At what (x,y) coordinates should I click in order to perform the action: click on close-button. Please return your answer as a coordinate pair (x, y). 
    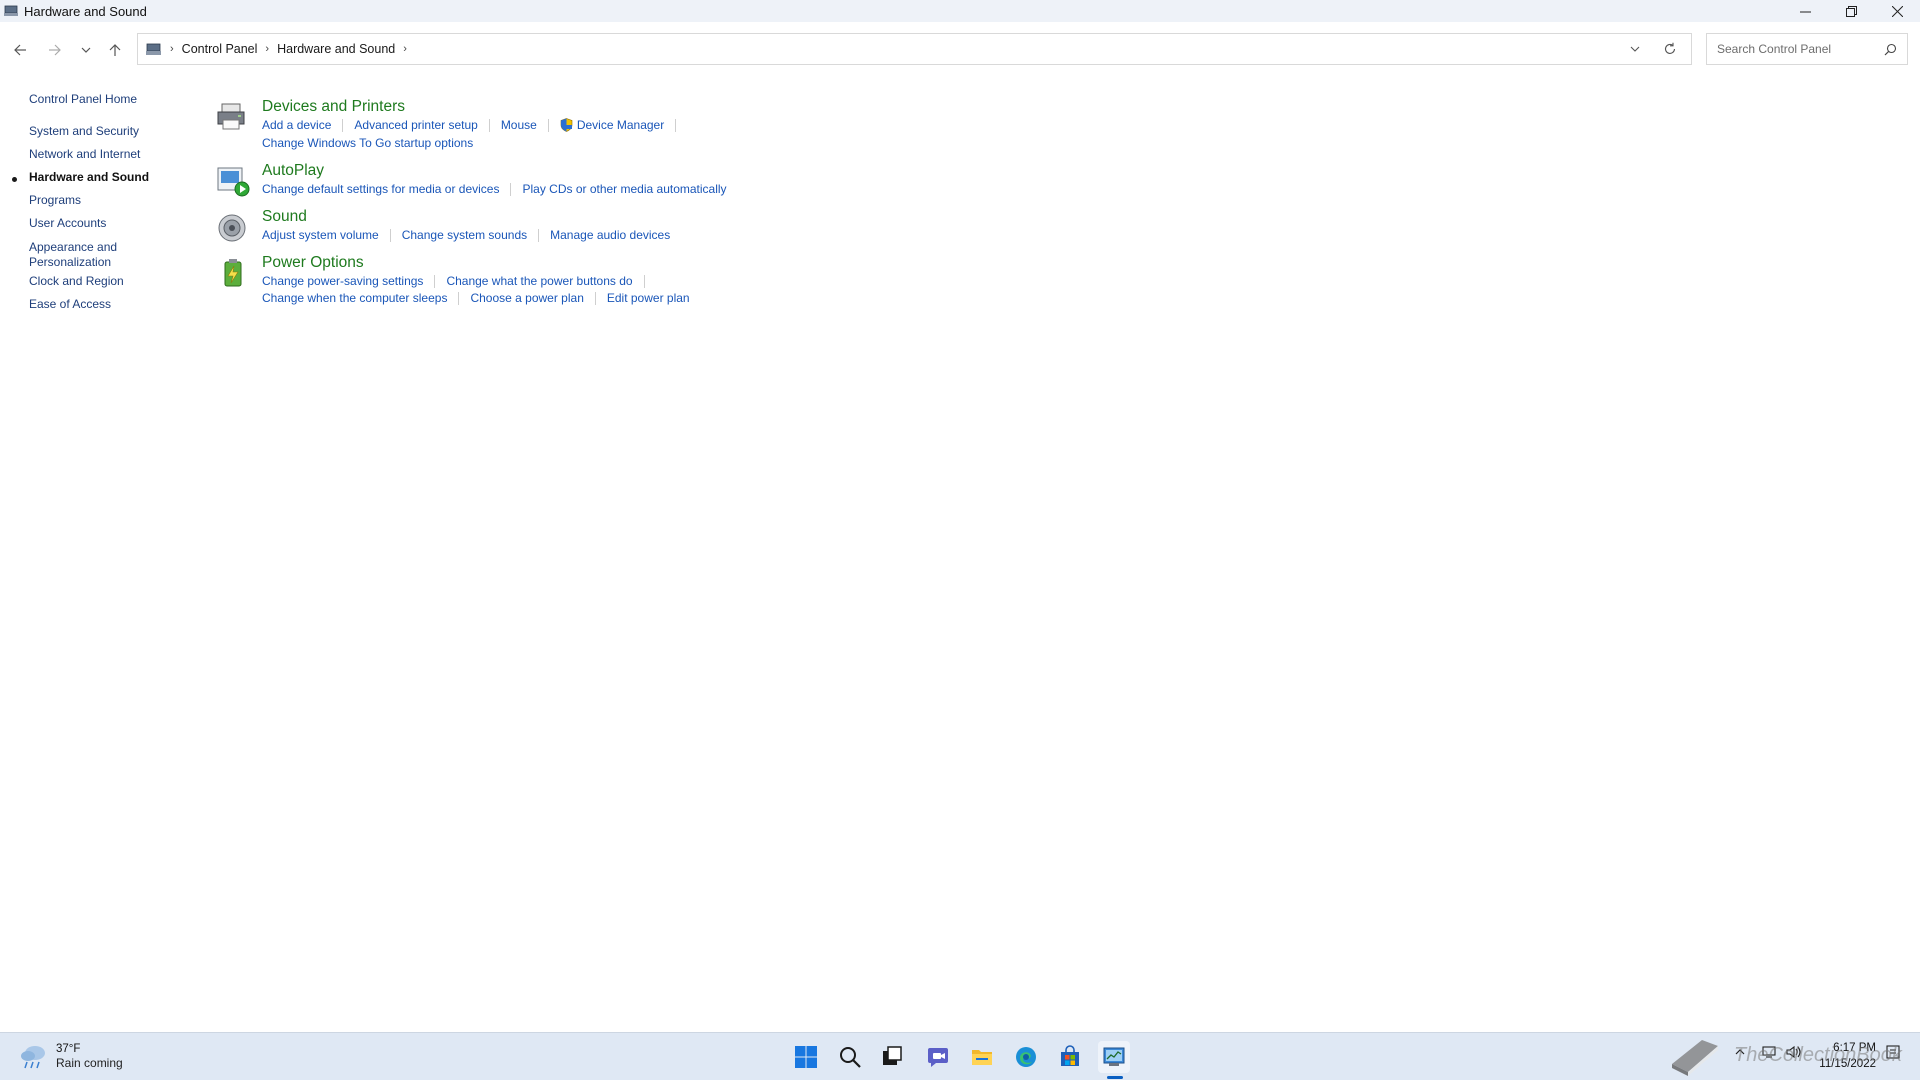
    Looking at the image, I should click on (1897, 11).